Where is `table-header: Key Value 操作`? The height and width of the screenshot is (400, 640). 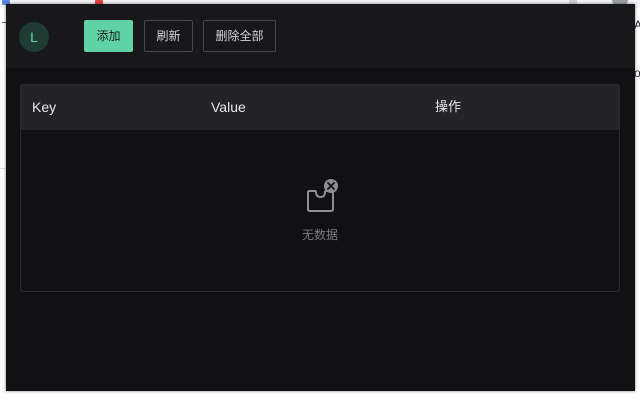
table-header: Key Value 操作 is located at coordinates (320, 107).